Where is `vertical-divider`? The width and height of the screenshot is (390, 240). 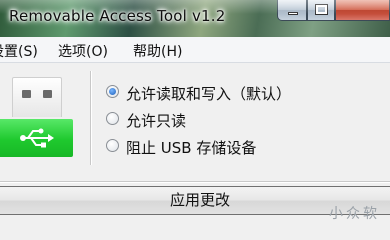
vertical-divider is located at coordinates (91, 118).